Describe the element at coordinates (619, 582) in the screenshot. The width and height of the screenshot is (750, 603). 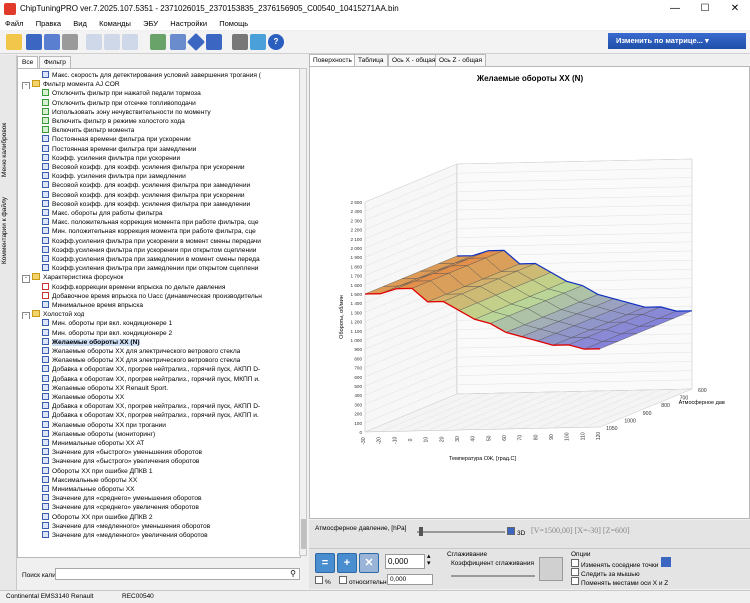
I see `option-swap-axes: Поменять местами оси X и Z` at that location.